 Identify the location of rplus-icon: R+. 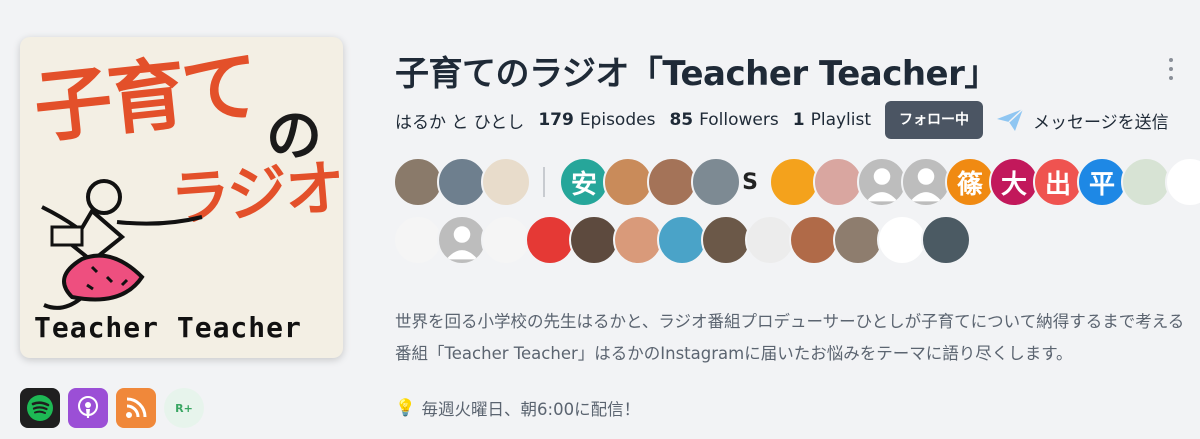
(184, 408).